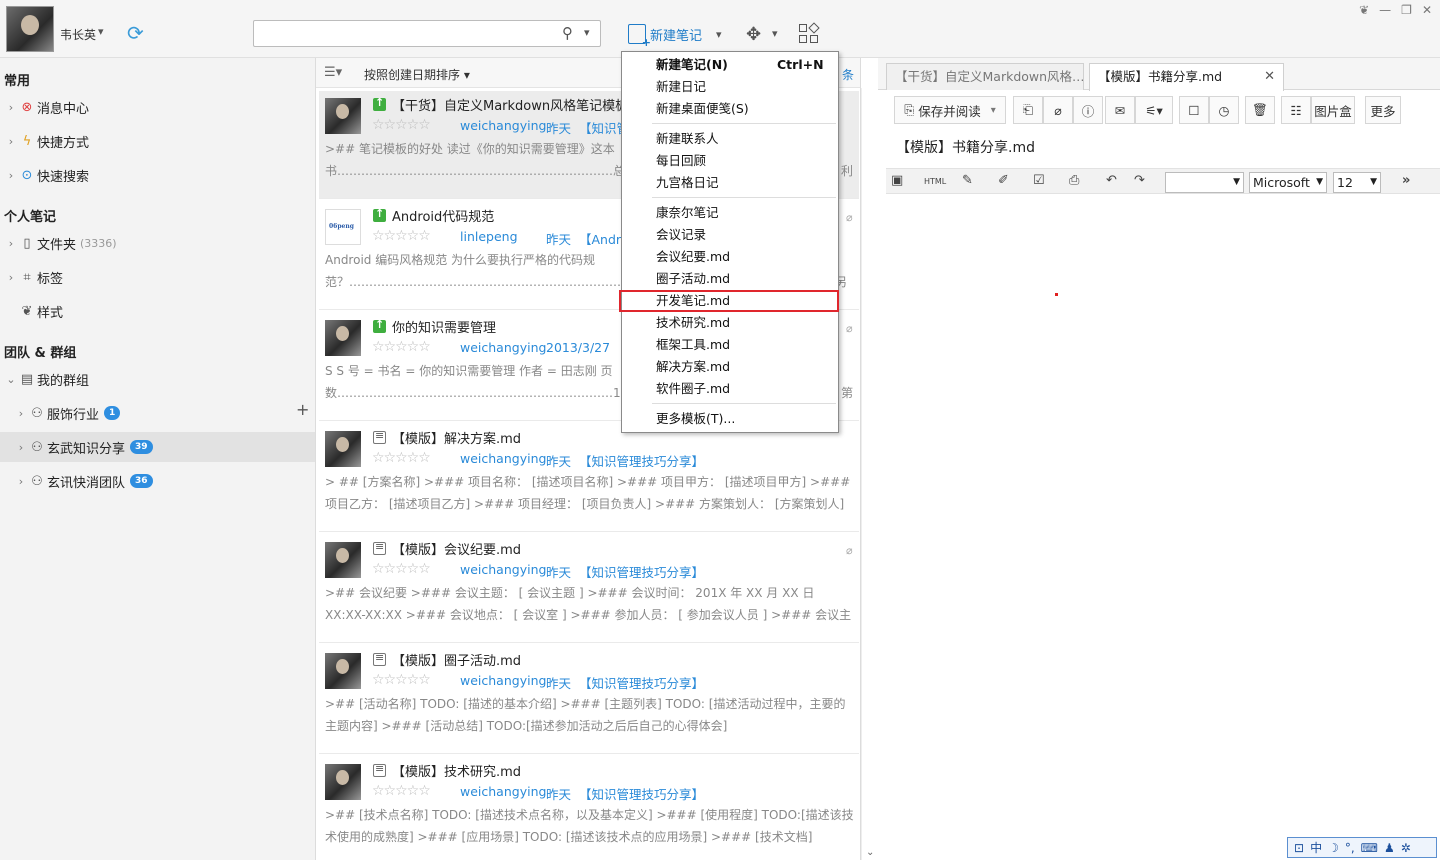 The image size is (1440, 860). Describe the element at coordinates (965, 147) in the screenshot. I see `document-title: 【模版】书籍分享.md` at that location.